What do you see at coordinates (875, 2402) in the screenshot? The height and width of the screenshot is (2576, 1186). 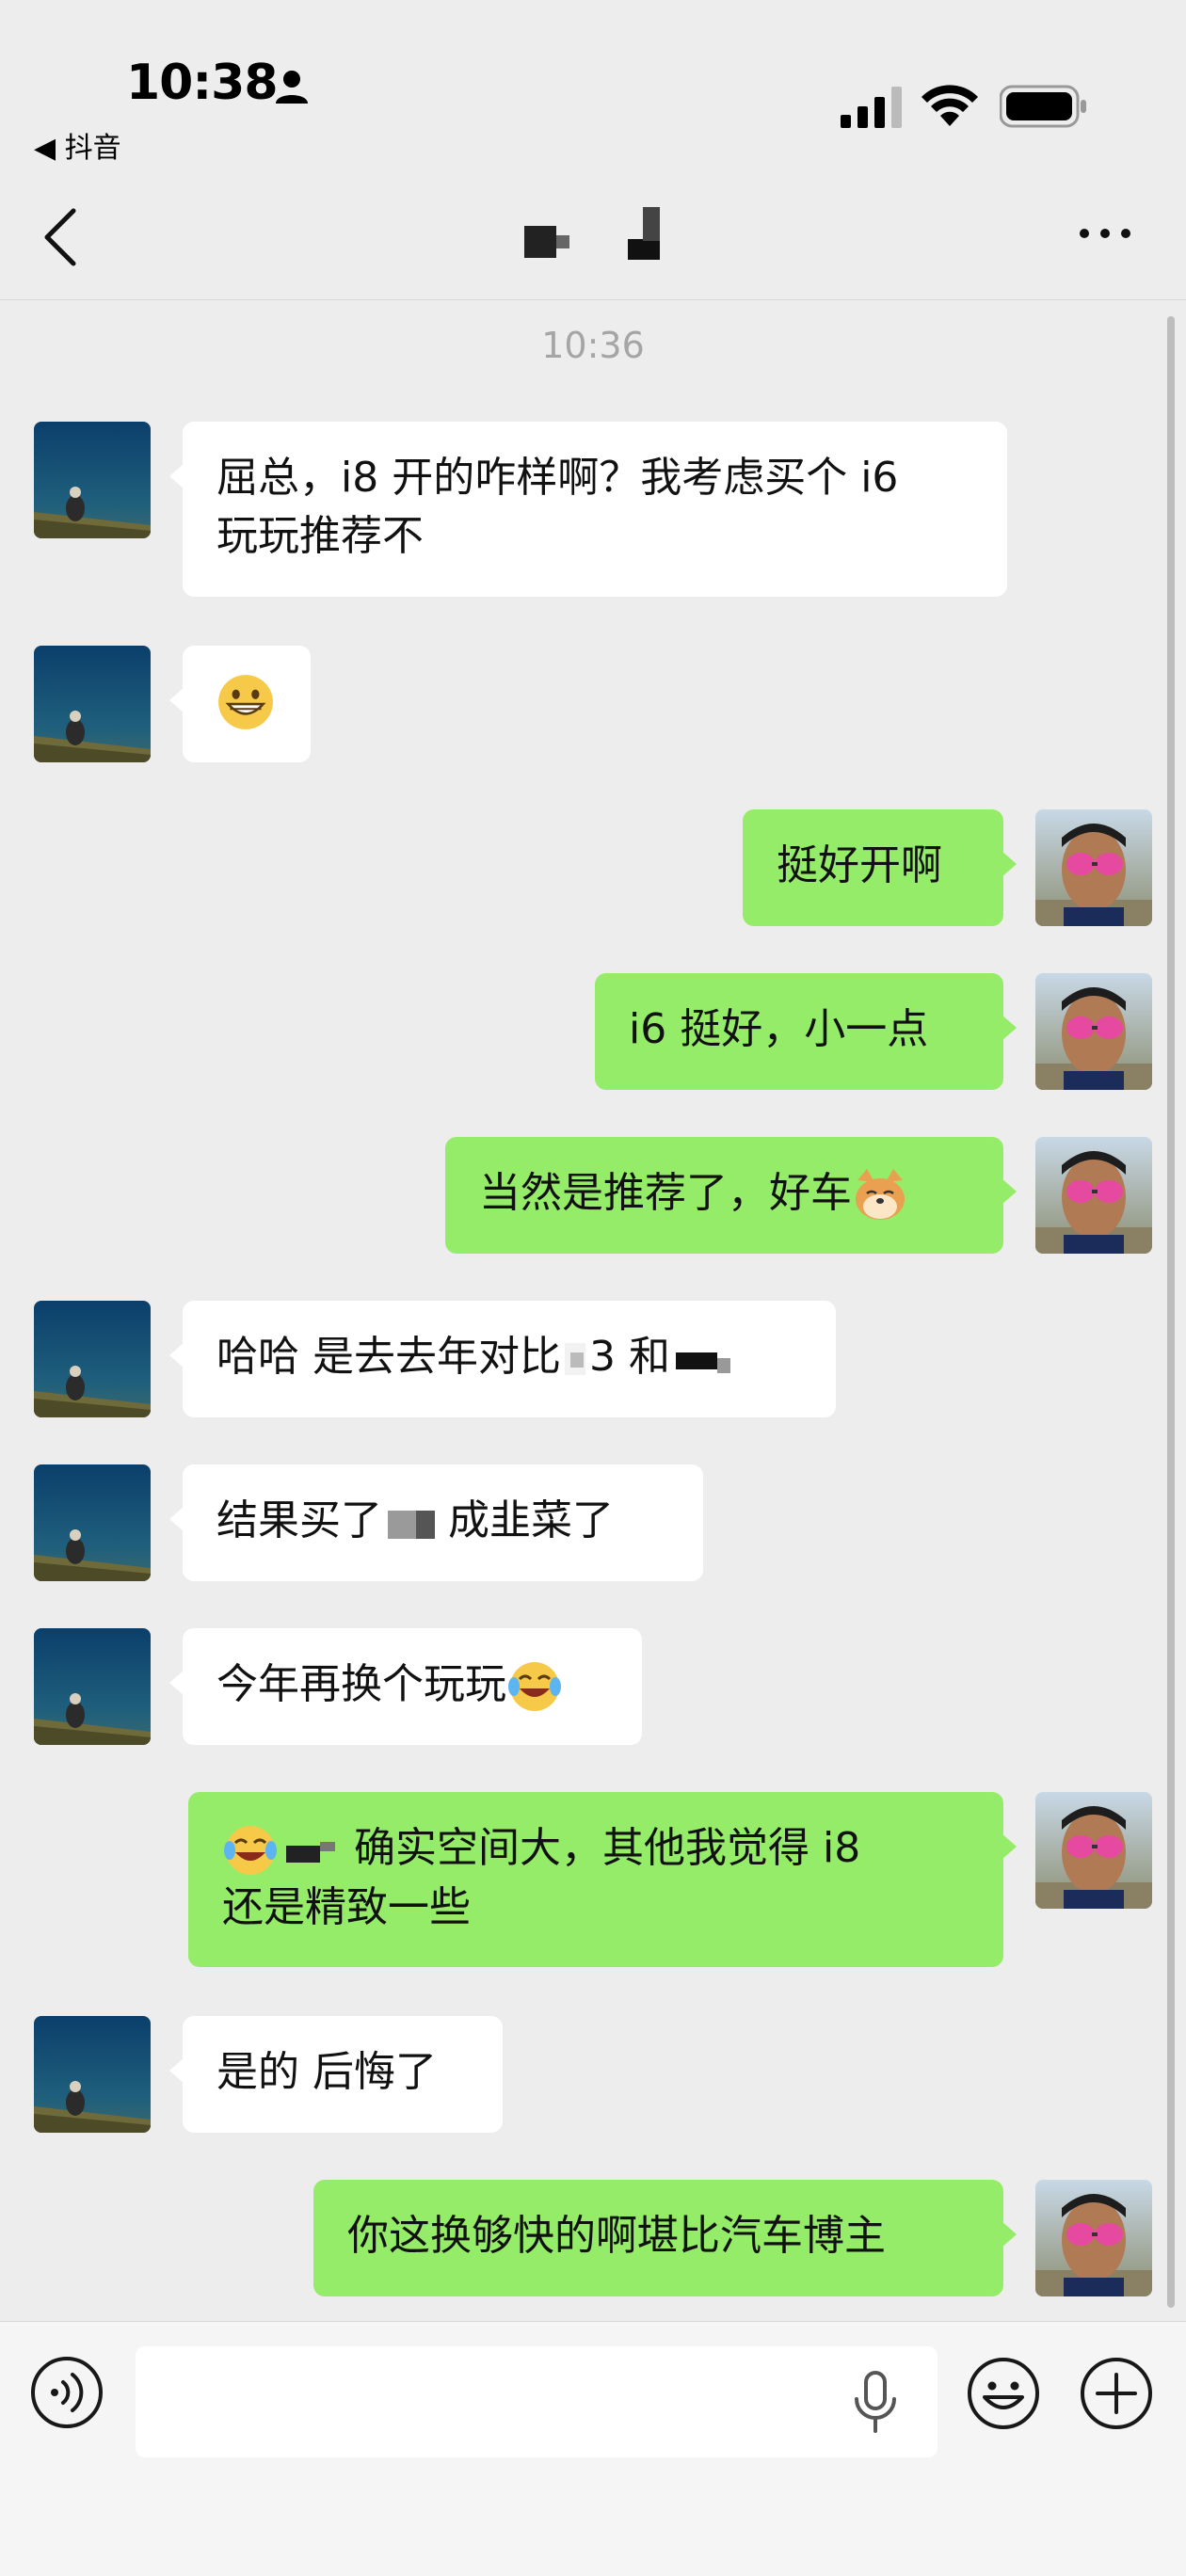 I see `microphone-icon` at bounding box center [875, 2402].